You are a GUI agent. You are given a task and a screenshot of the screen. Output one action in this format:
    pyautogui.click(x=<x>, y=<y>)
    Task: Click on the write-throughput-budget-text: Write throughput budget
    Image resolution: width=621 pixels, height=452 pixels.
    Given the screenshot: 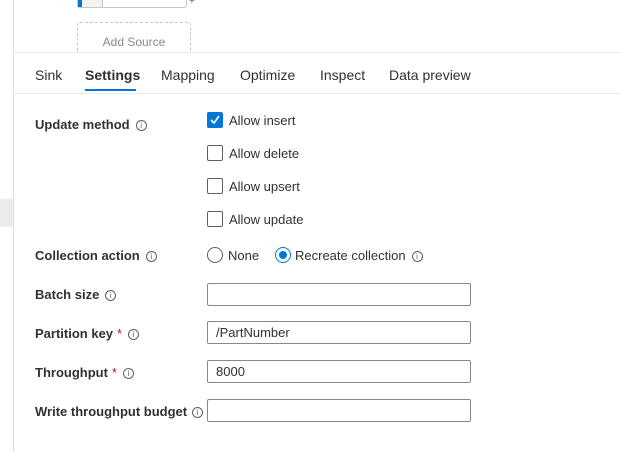 What is the action you would take?
    pyautogui.click(x=111, y=411)
    